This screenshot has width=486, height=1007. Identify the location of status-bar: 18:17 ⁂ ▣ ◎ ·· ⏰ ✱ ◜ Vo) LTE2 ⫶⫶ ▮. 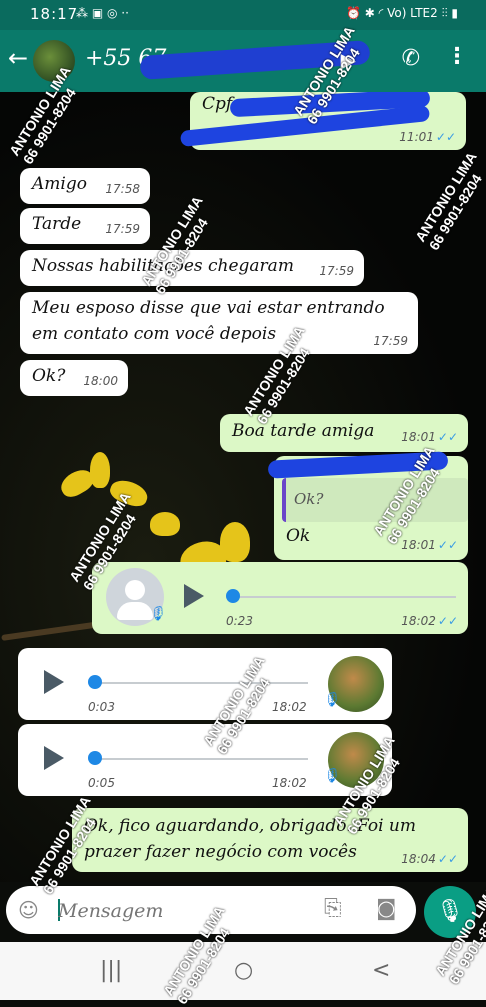
(243, 15).